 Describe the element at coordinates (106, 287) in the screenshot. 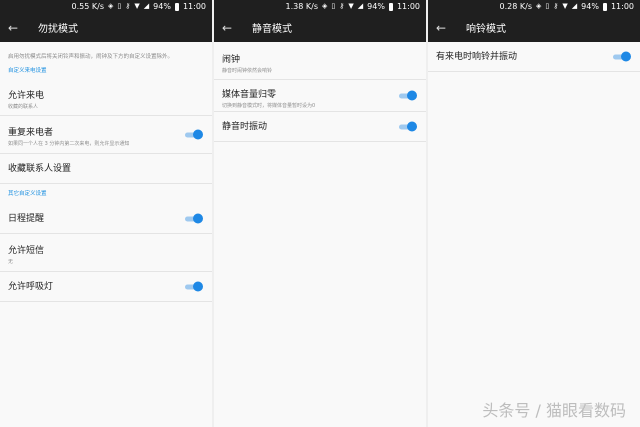

I see `breathing-light-item: 允许呼吸灯` at that location.